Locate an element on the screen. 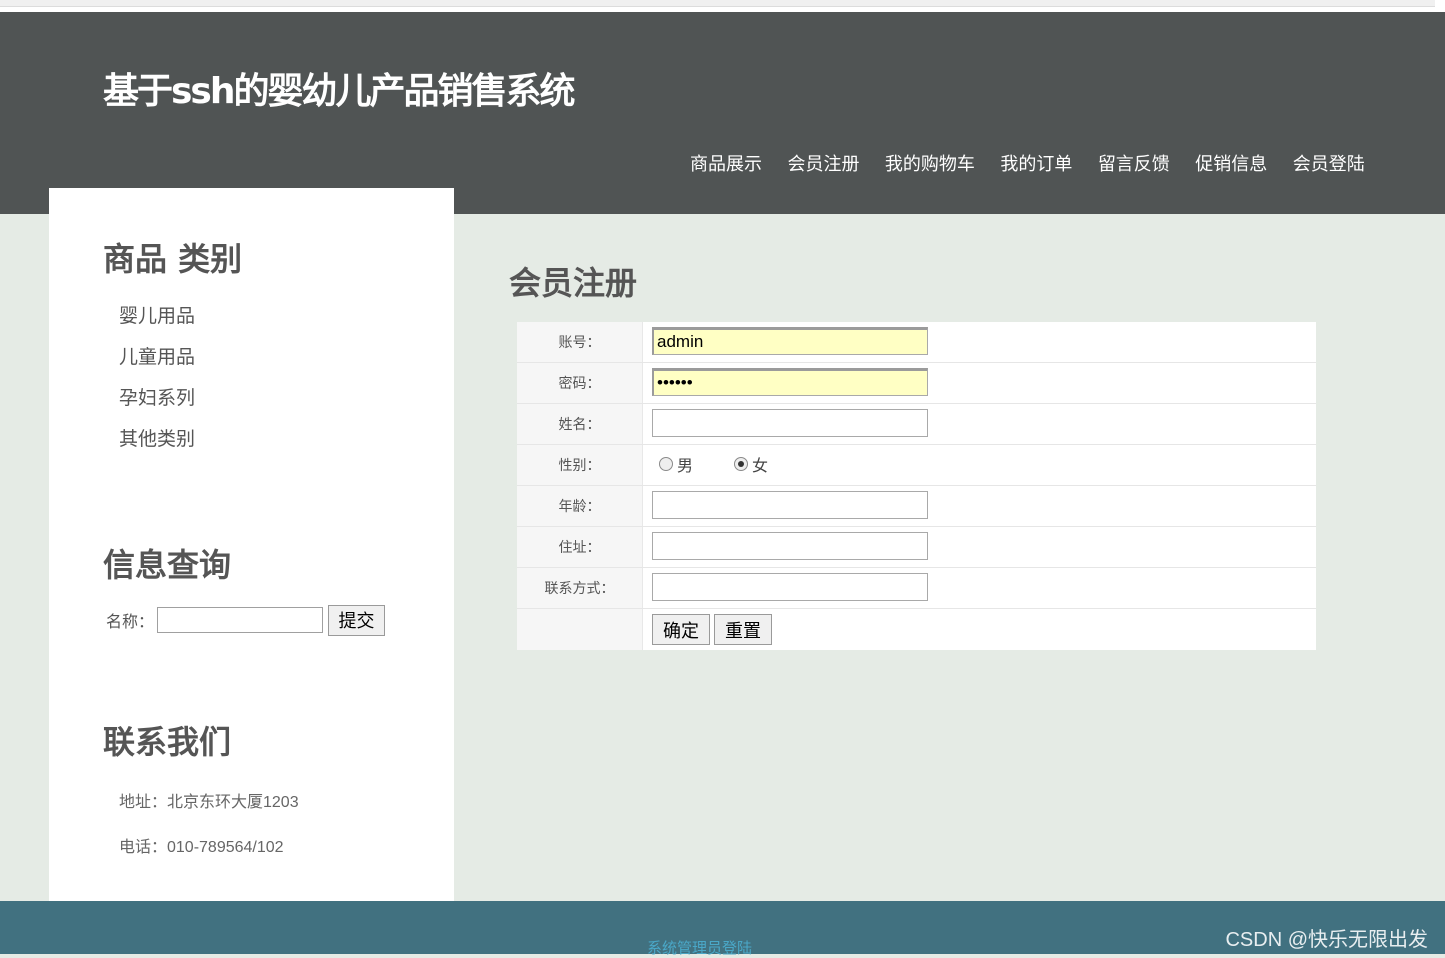  gender-radio-group: 男 女 is located at coordinates (727, 464).